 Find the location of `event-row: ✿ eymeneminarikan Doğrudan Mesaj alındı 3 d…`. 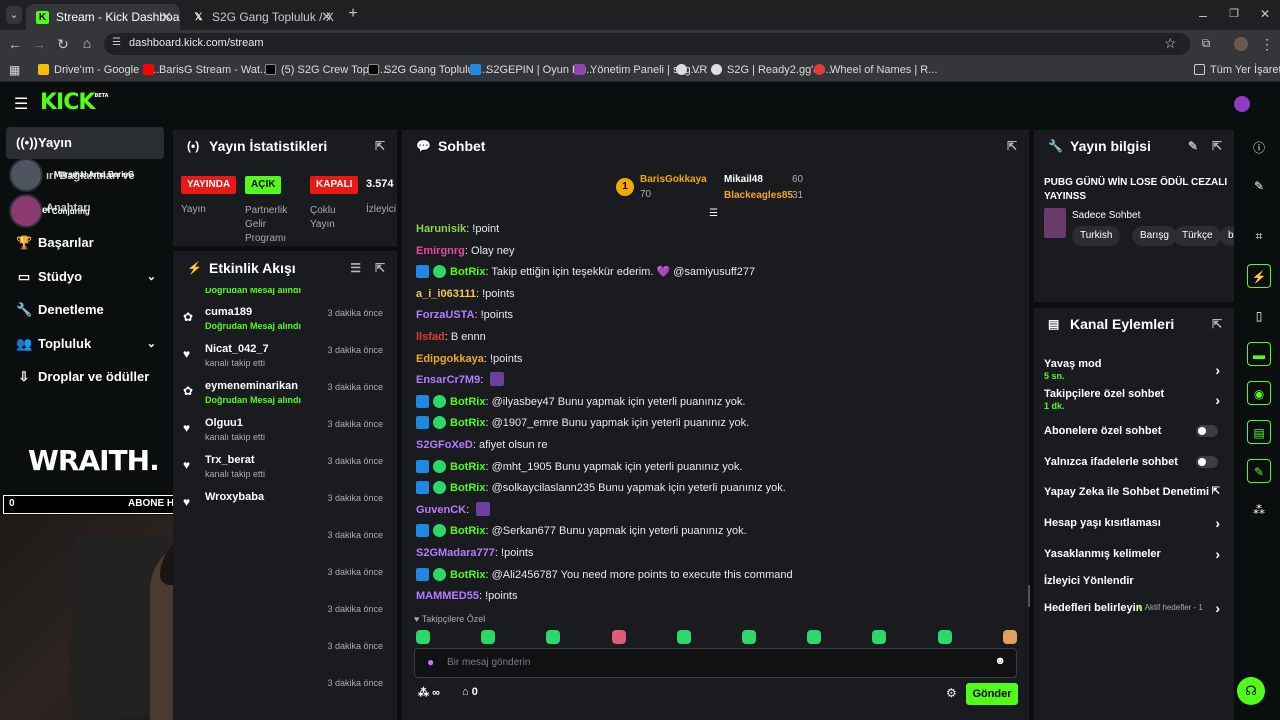

event-row: ✿ eymeneminarikan Doğrudan Mesaj alındı 3 d… is located at coordinates (284, 394).